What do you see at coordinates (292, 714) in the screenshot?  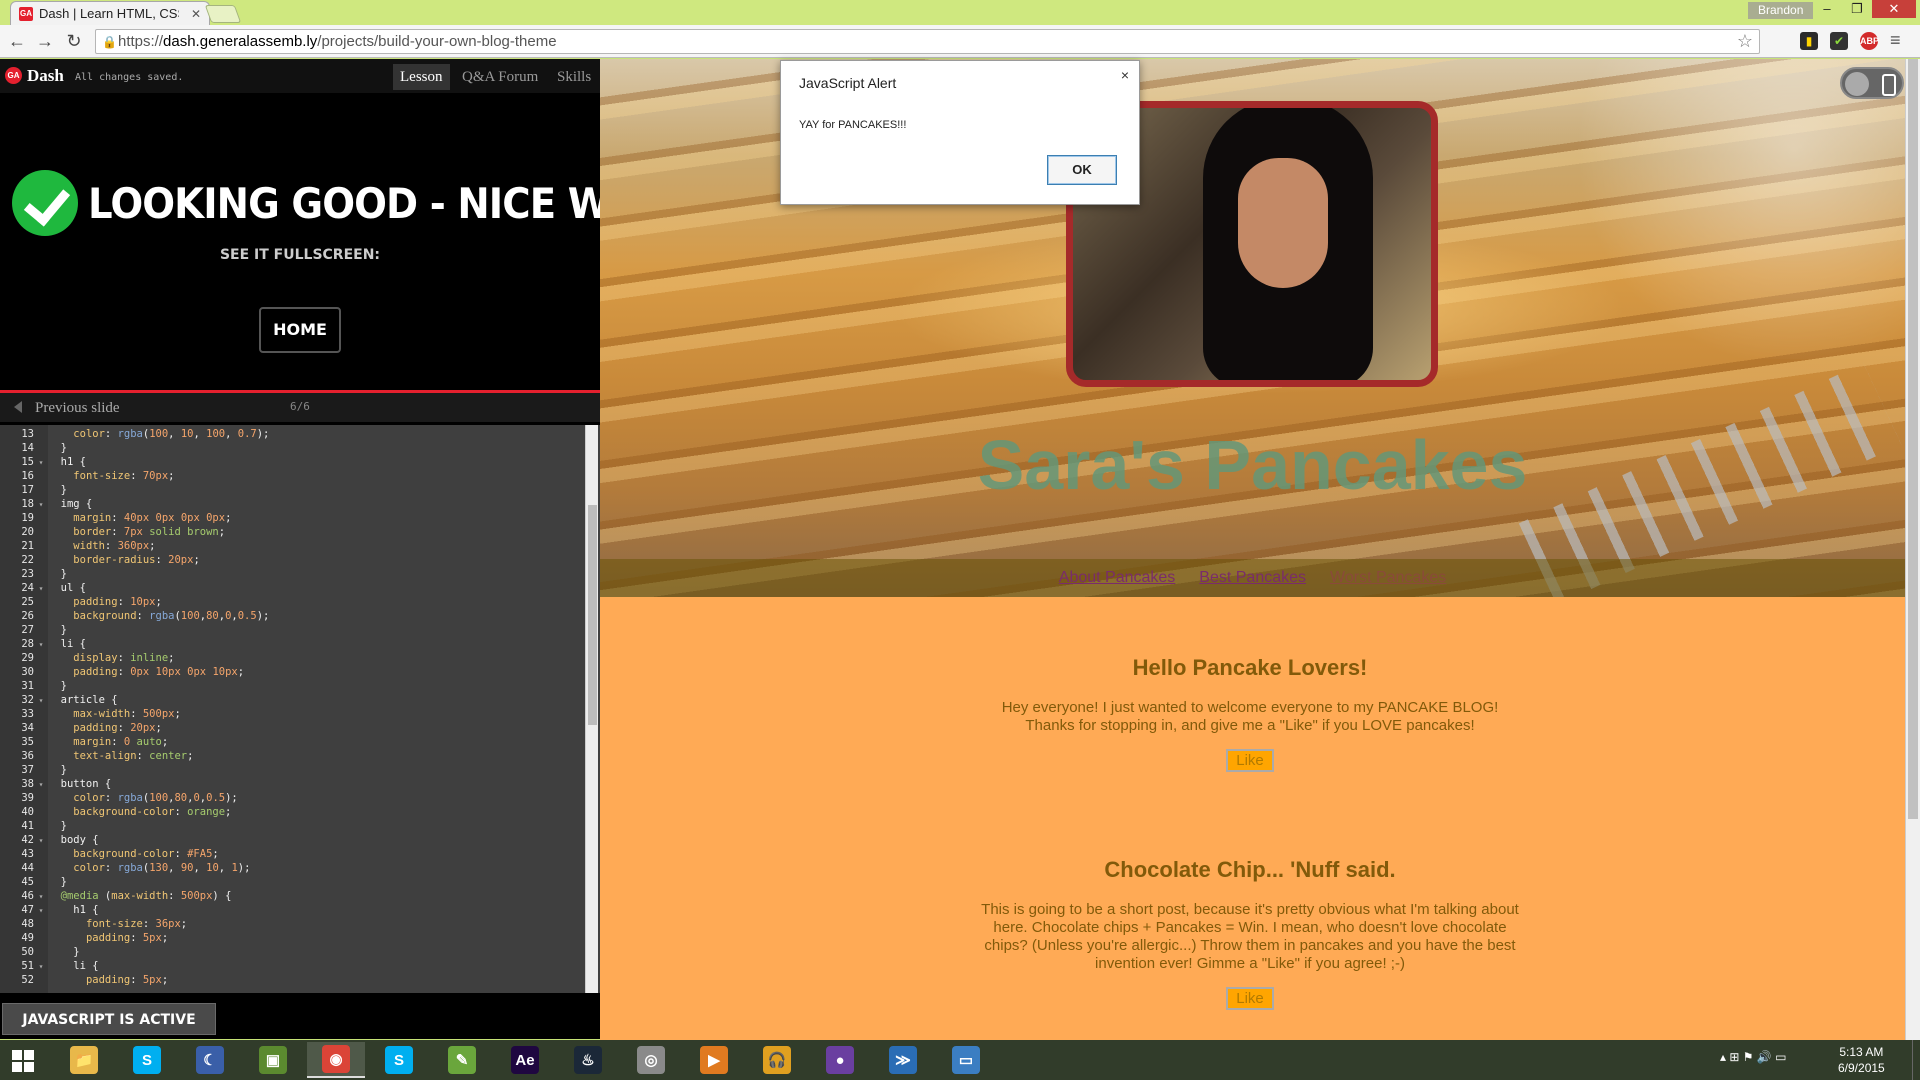 I see `code-line: 33 max-width: 500px;` at bounding box center [292, 714].